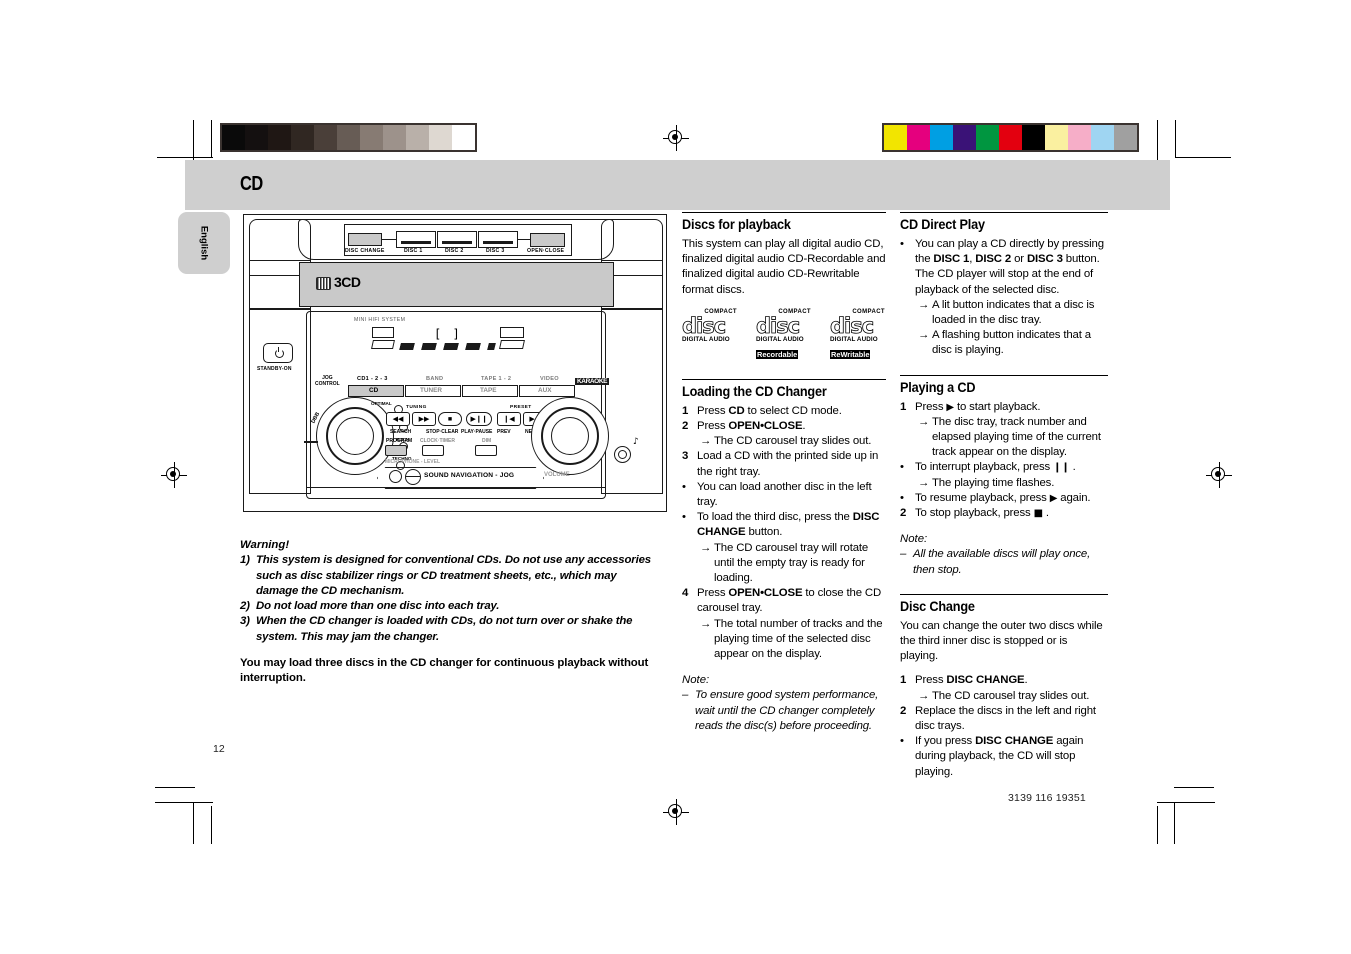 Image resolution: width=1351 pixels, height=954 pixels. Describe the element at coordinates (547, 240) in the screenshot. I see `open-close-button` at that location.